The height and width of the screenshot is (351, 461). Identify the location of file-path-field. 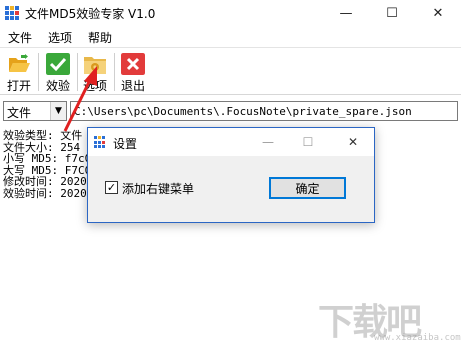
(264, 111).